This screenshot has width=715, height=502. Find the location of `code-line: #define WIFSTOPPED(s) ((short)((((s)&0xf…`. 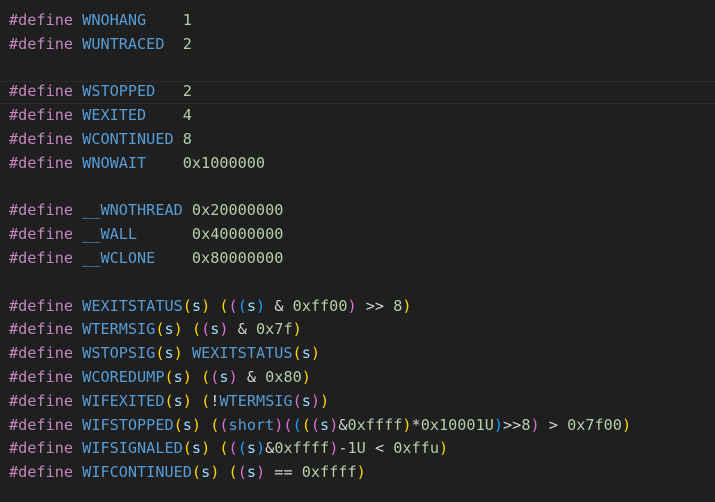

code-line: #define WIFSTOPPED(s) ((short)((((s)&0xf… is located at coordinates (320, 426).